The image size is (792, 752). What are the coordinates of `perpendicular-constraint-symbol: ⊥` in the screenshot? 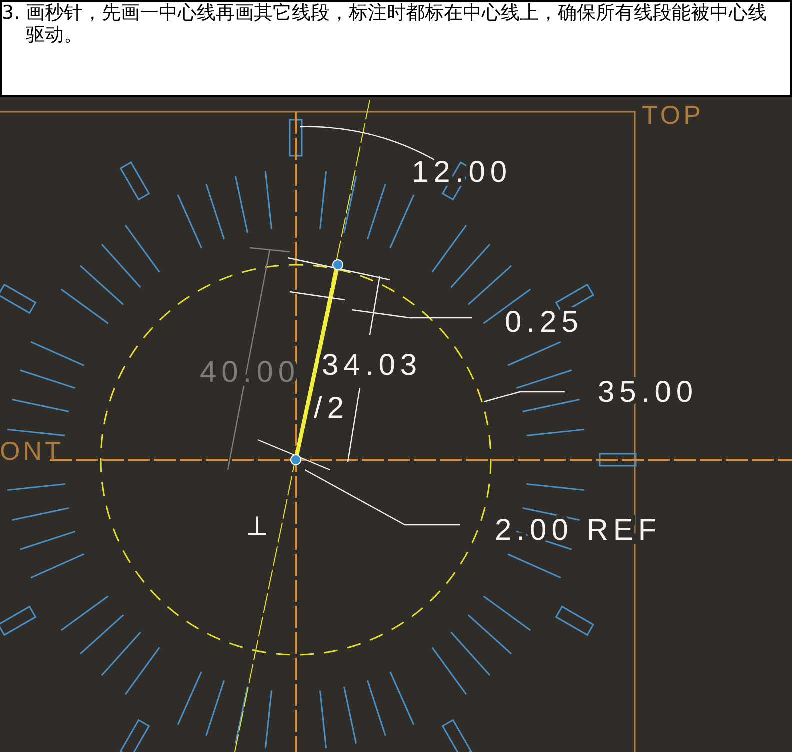 It's located at (257, 526).